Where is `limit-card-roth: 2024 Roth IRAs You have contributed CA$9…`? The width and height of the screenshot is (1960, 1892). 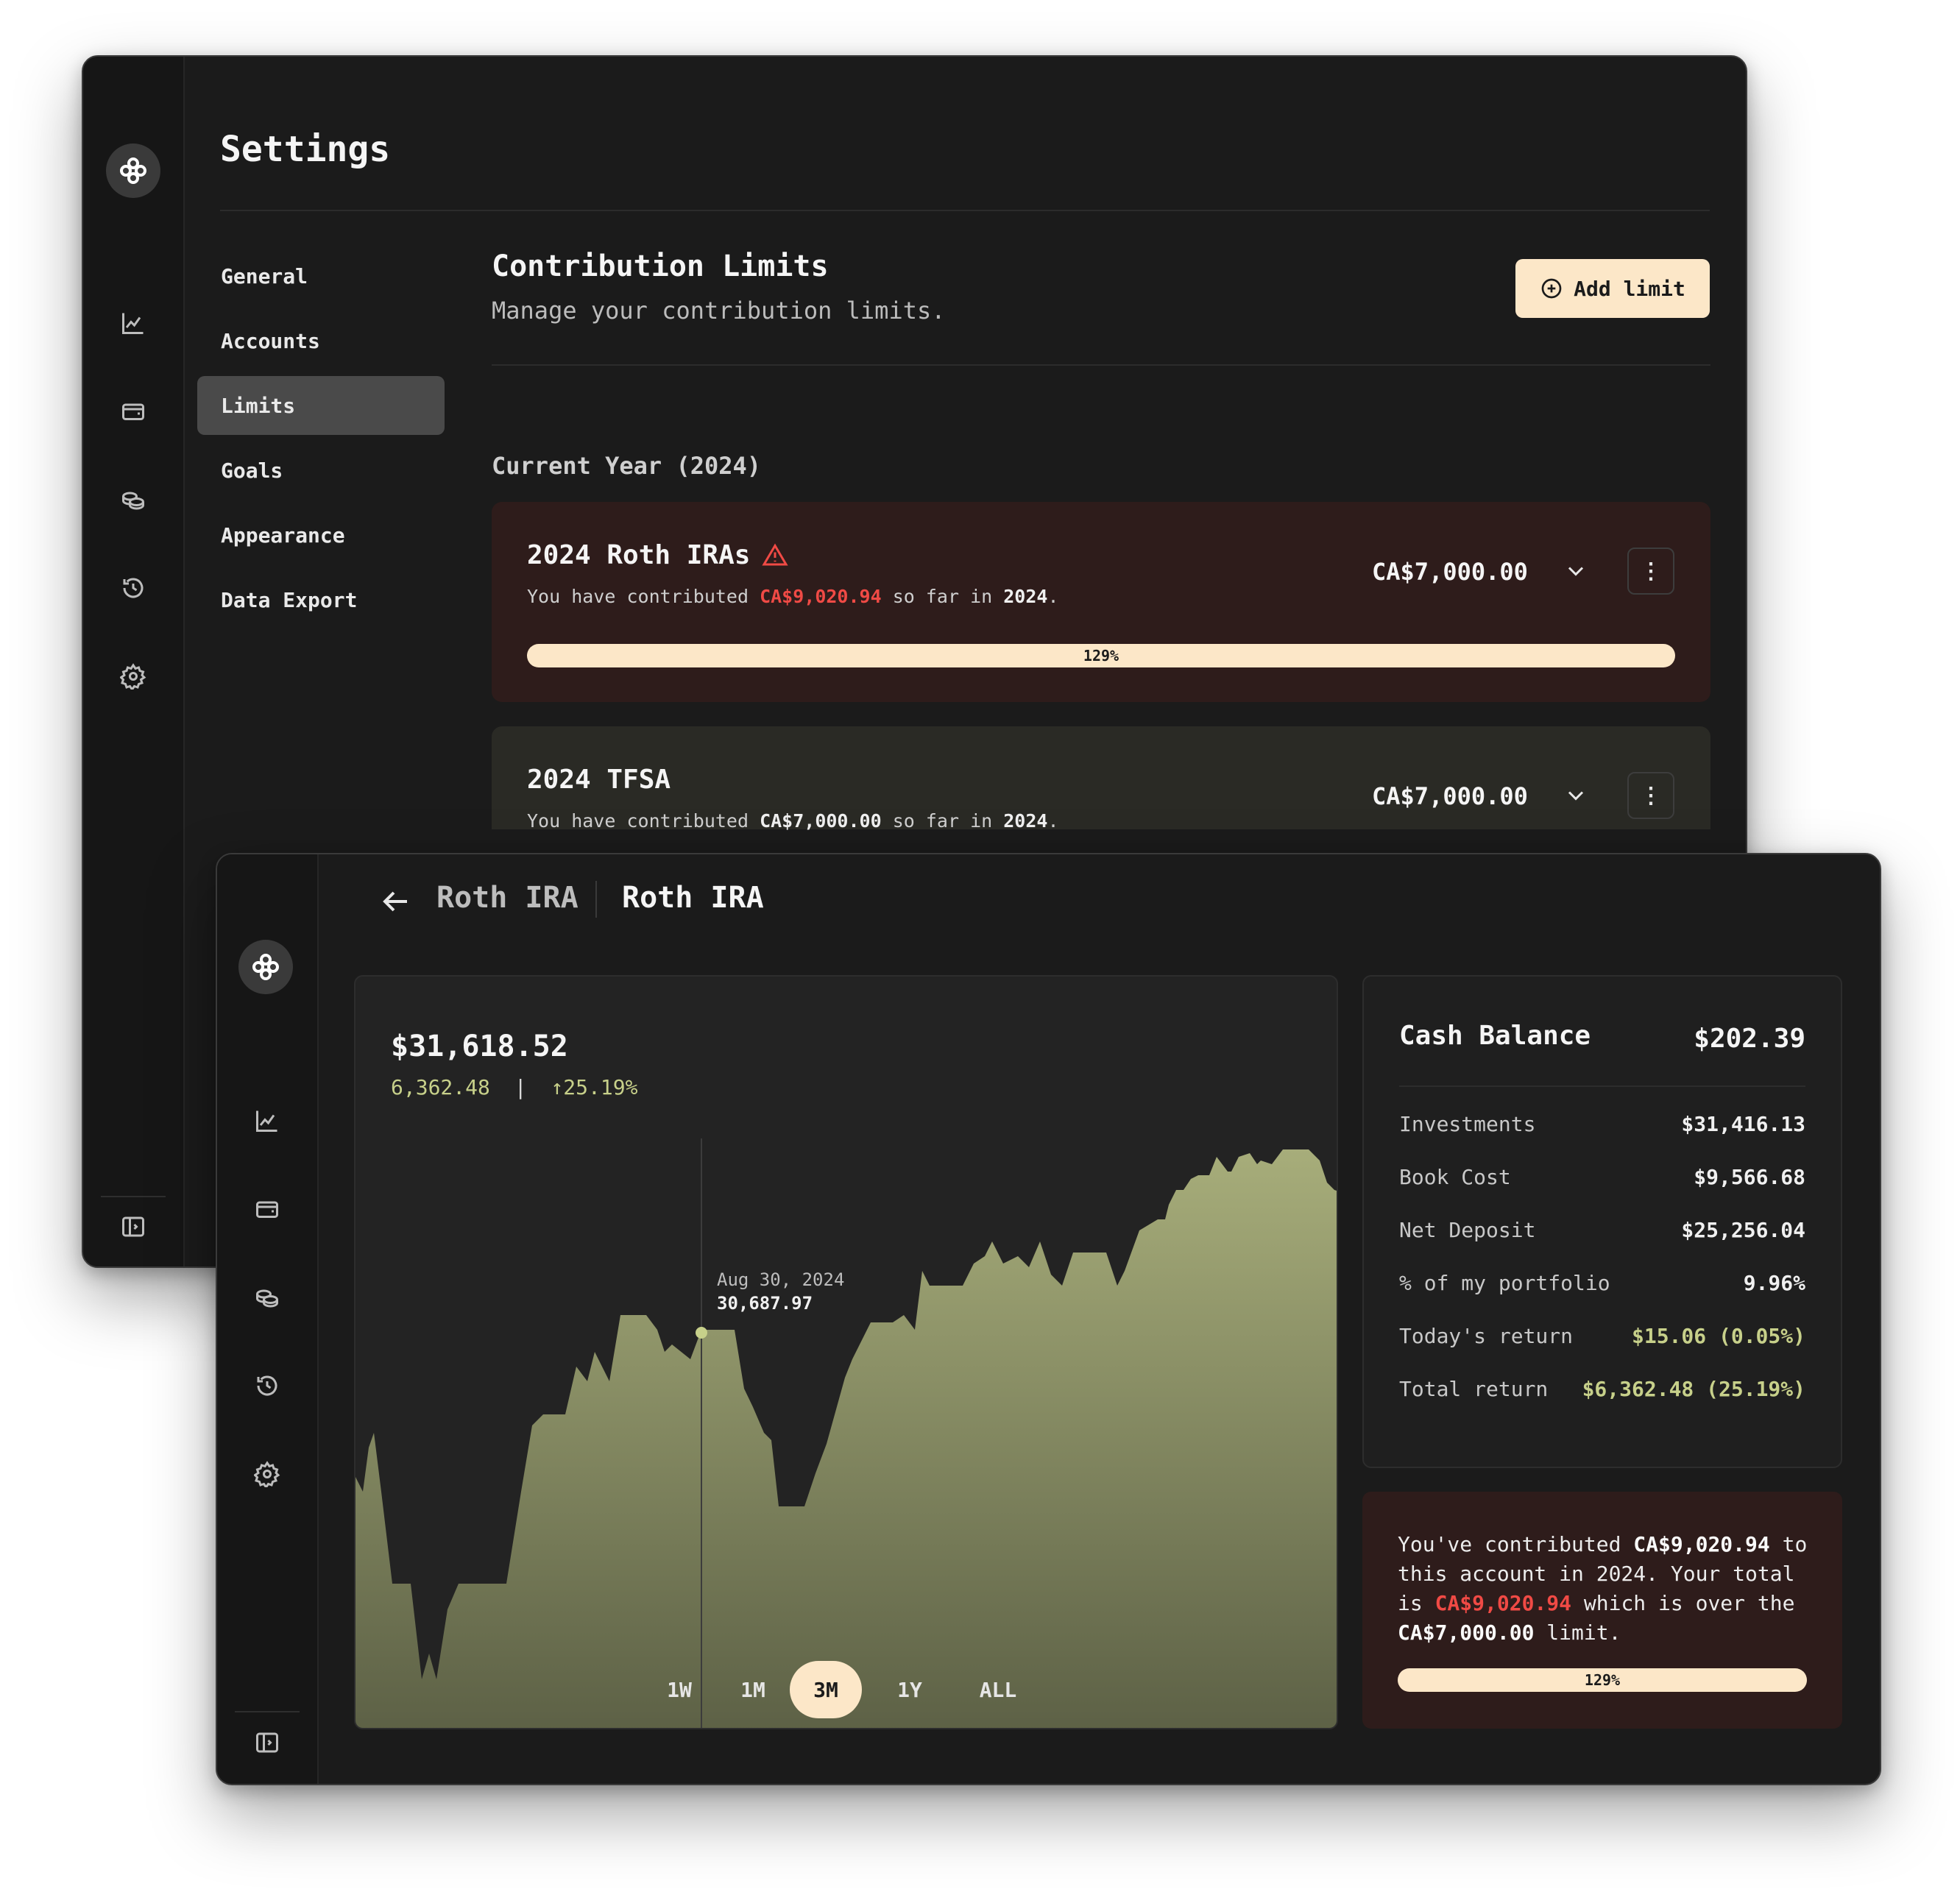
limit-card-roth: 2024 Roth IRAs You have contributed CA$9… is located at coordinates (1101, 602).